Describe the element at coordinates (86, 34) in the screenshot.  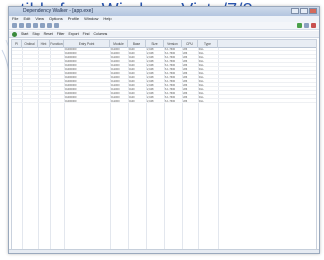
I see `toolbar-find: Find` at that location.